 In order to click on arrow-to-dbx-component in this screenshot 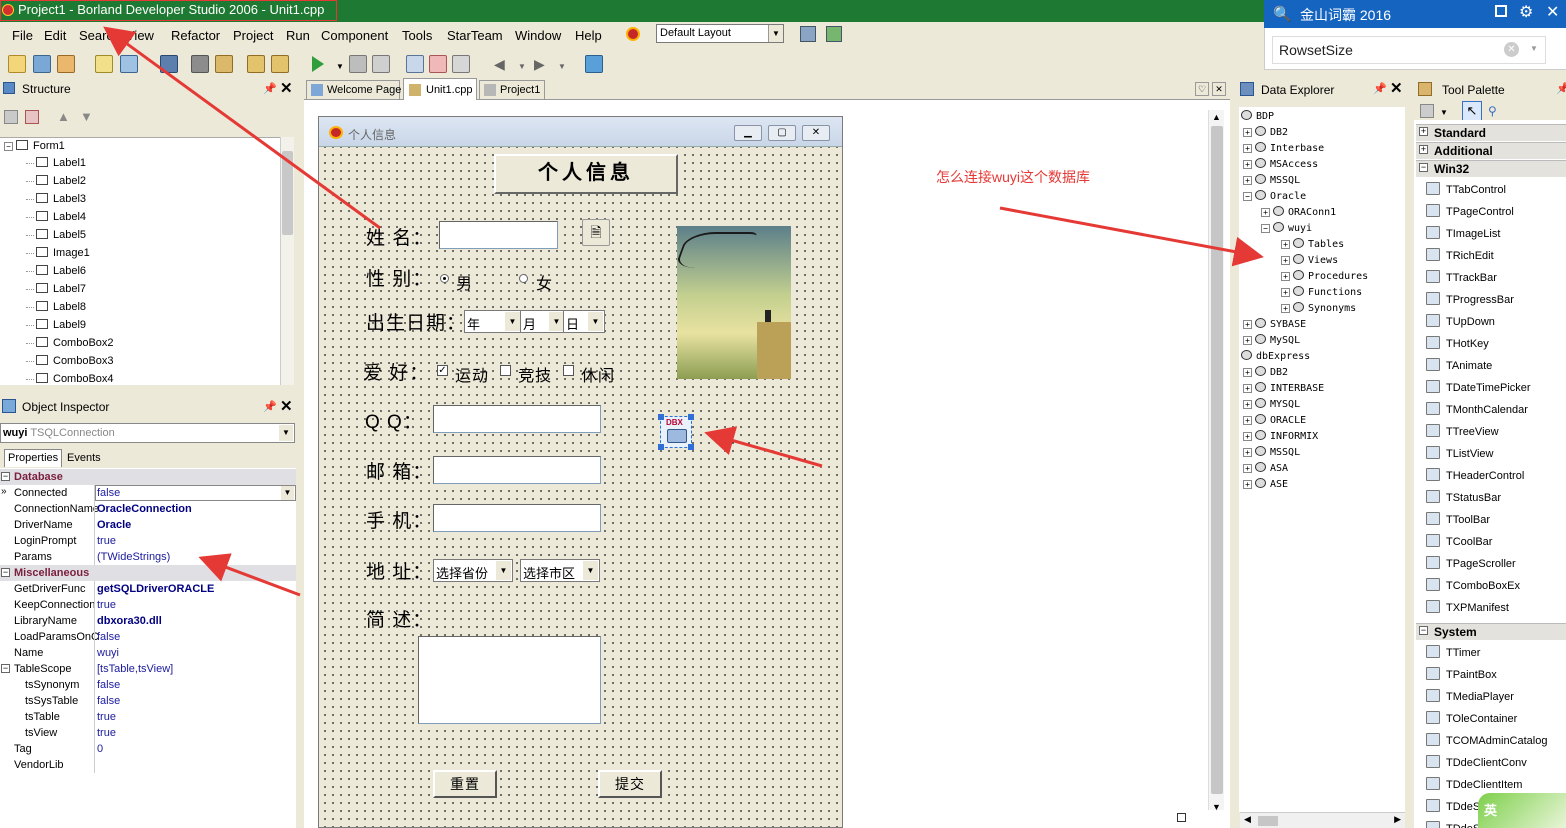, I will do `click(763, 447)`.